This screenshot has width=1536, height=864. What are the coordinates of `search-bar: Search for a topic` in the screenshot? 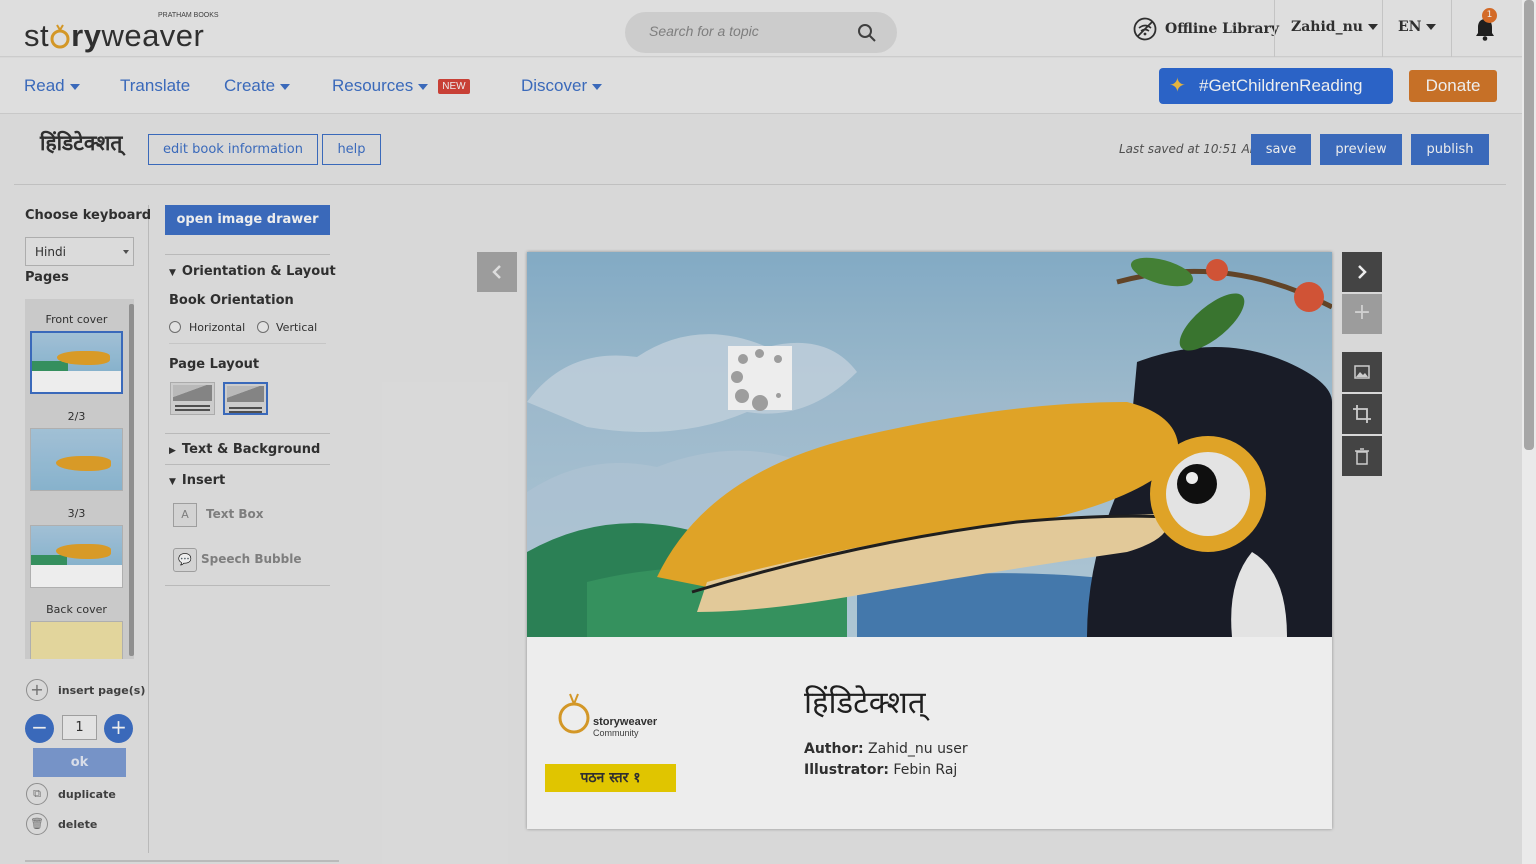 It's located at (761, 32).